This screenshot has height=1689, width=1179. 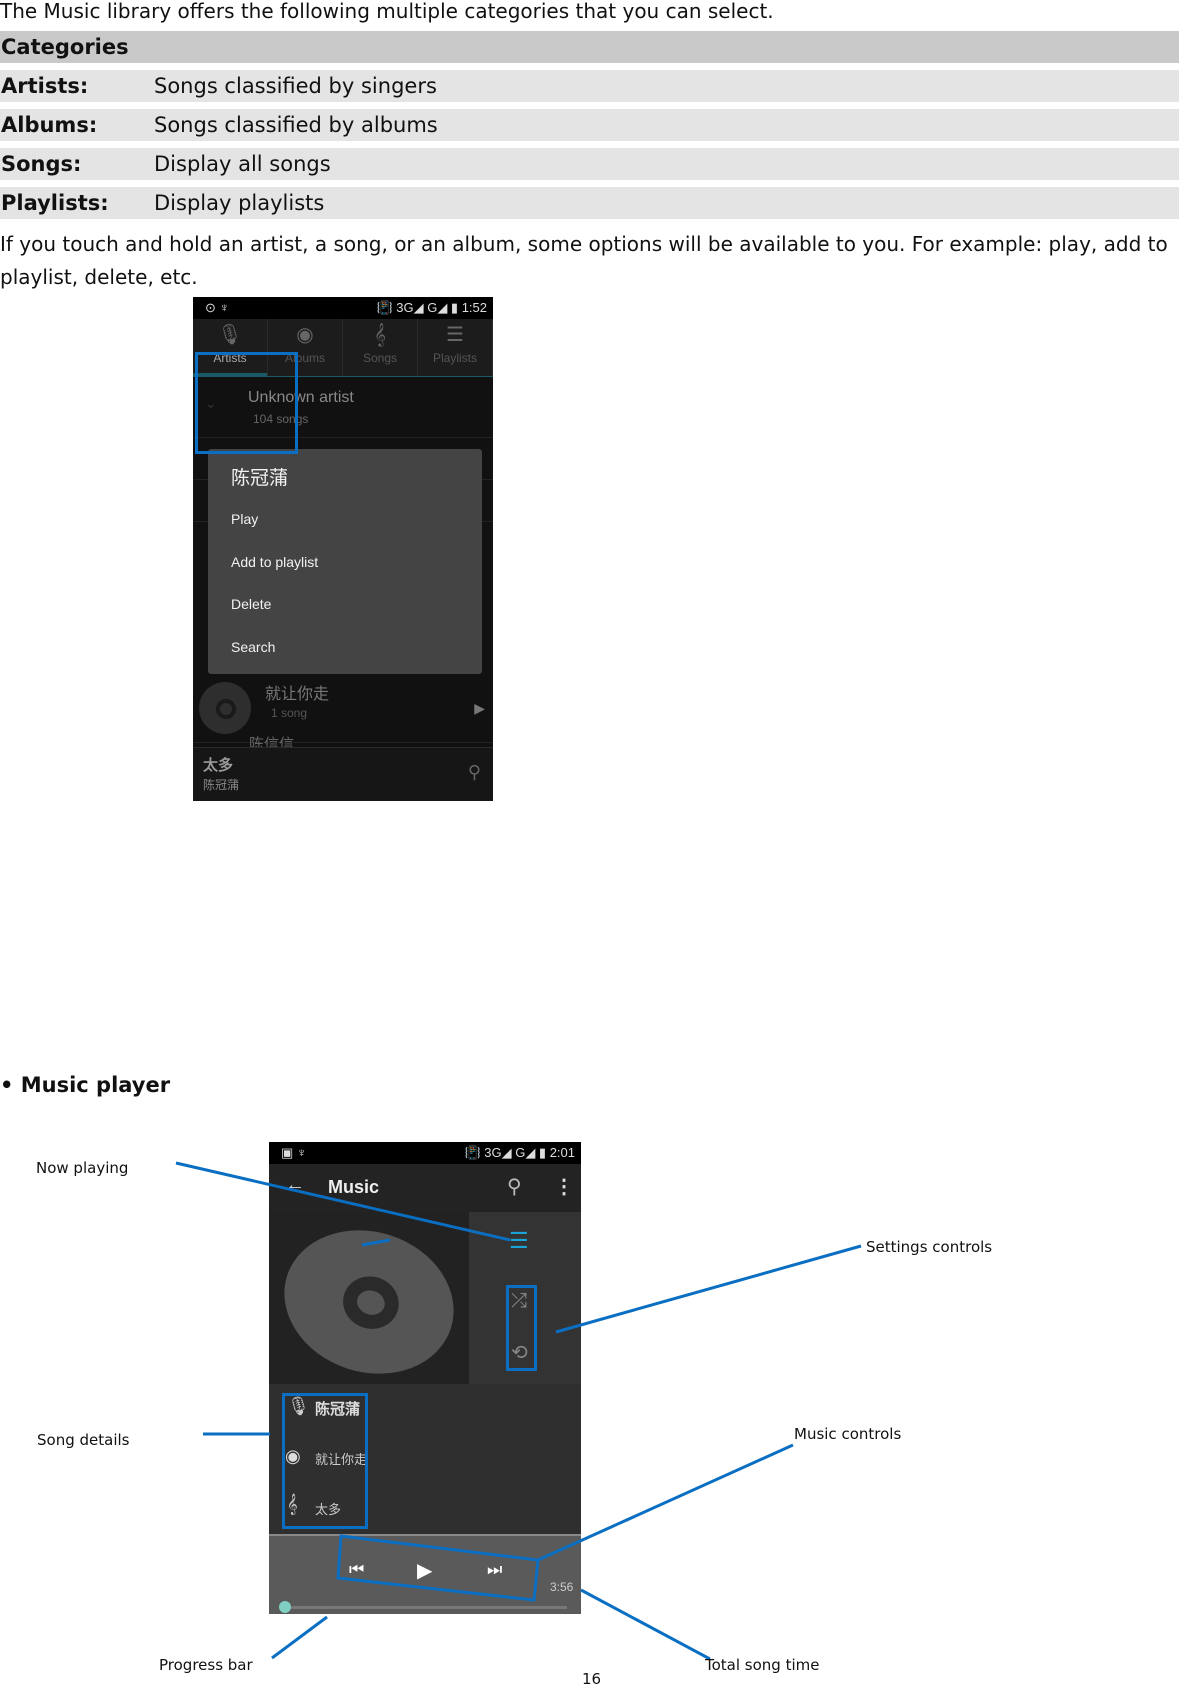 I want to click on callout-now-playing: Now playing, so click(x=82, y=1168).